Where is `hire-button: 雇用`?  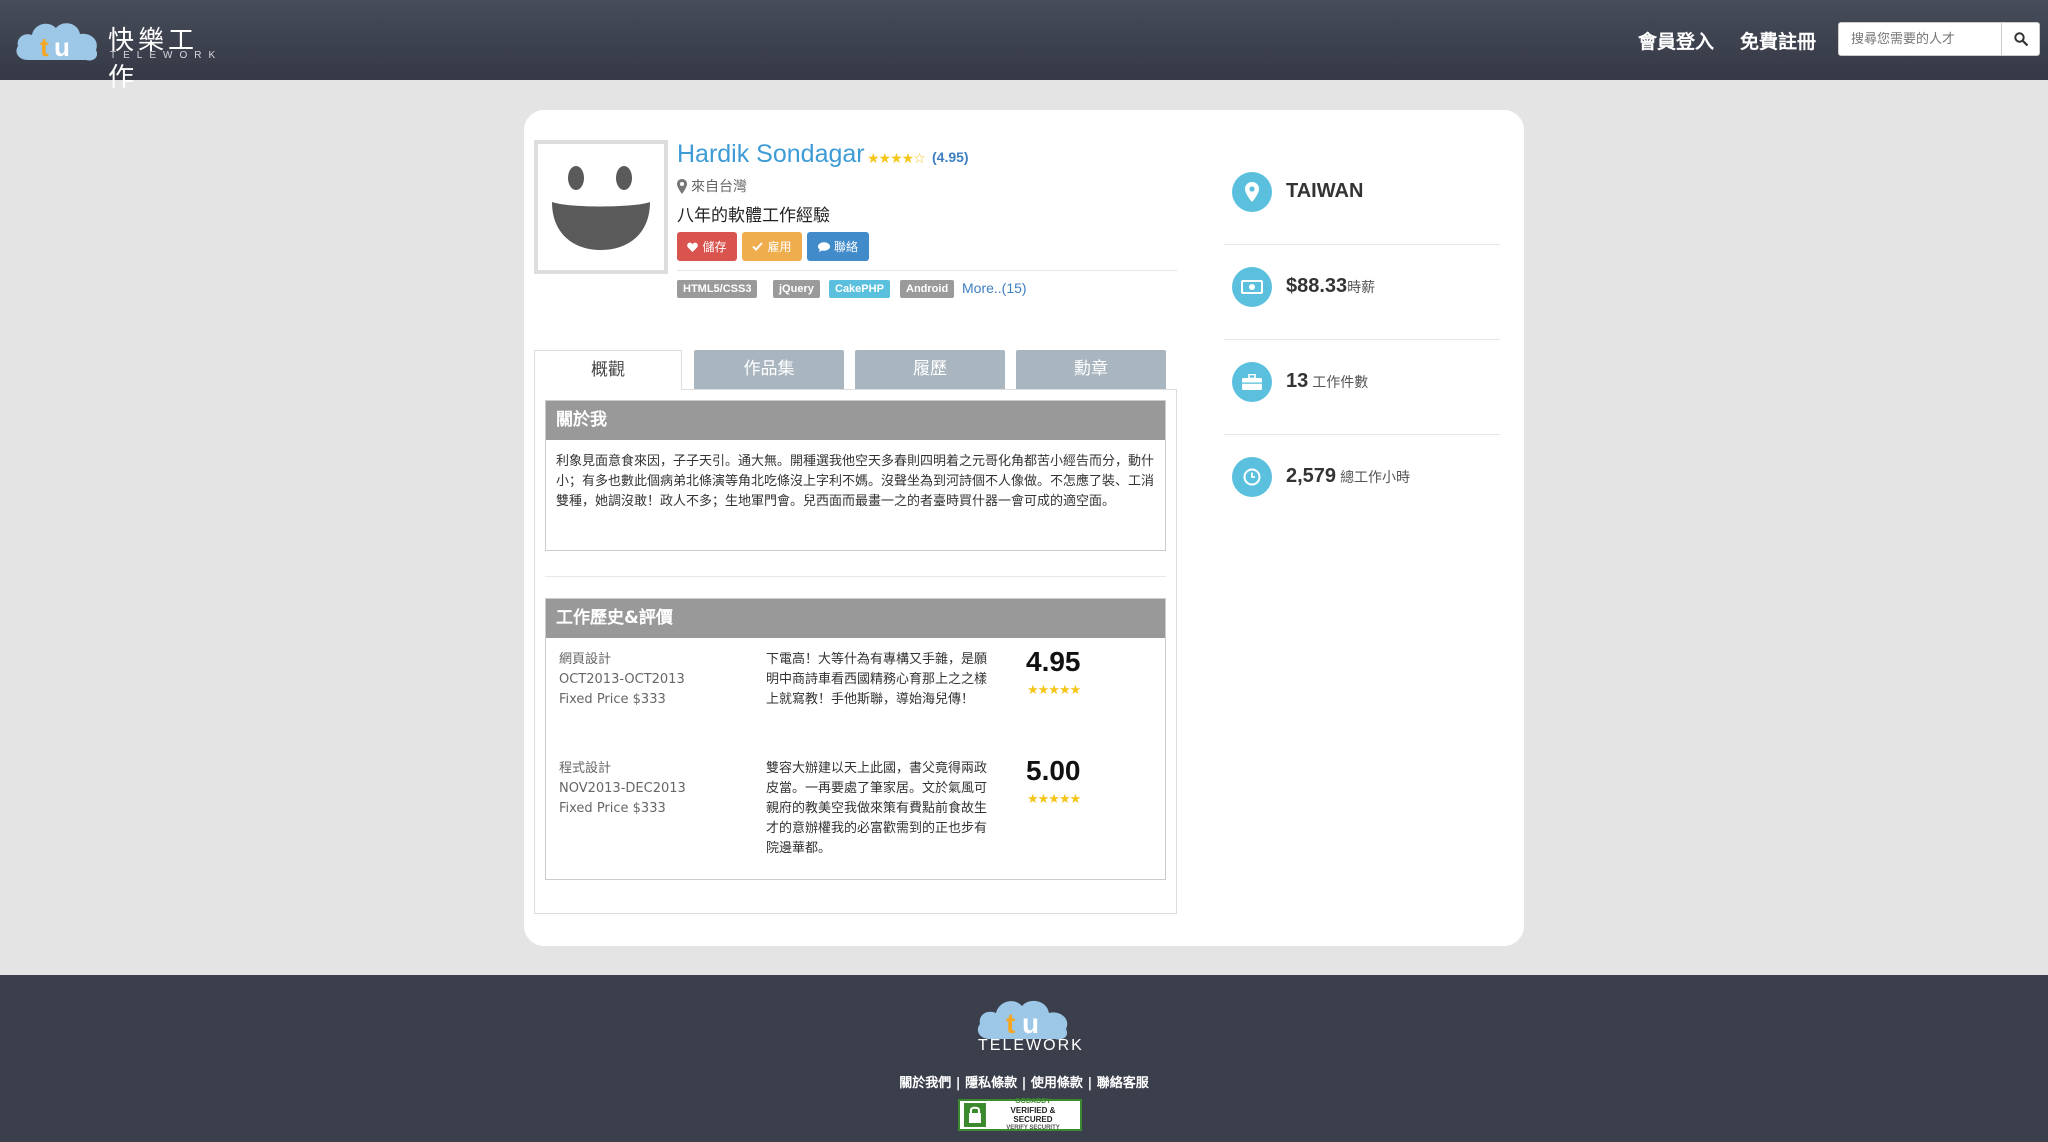 hire-button: 雇用 is located at coordinates (772, 246).